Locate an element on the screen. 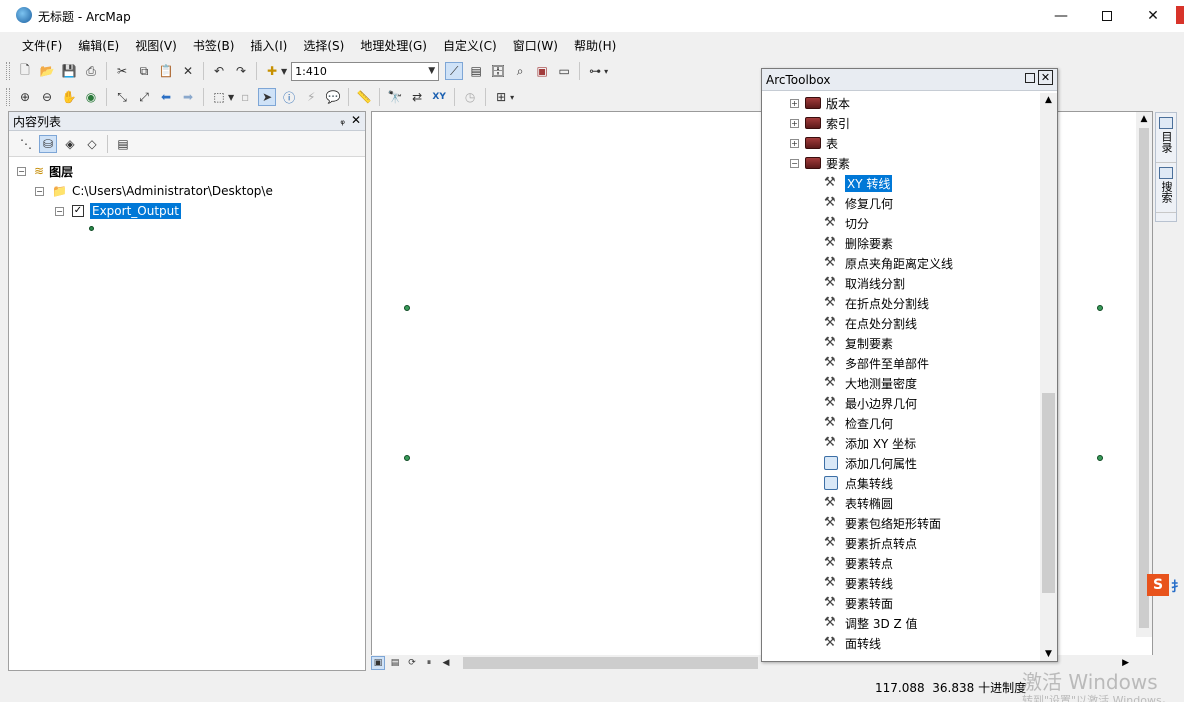 The image size is (1184, 702). add-data-dropdown-icon: ▼ is located at coordinates (284, 71).